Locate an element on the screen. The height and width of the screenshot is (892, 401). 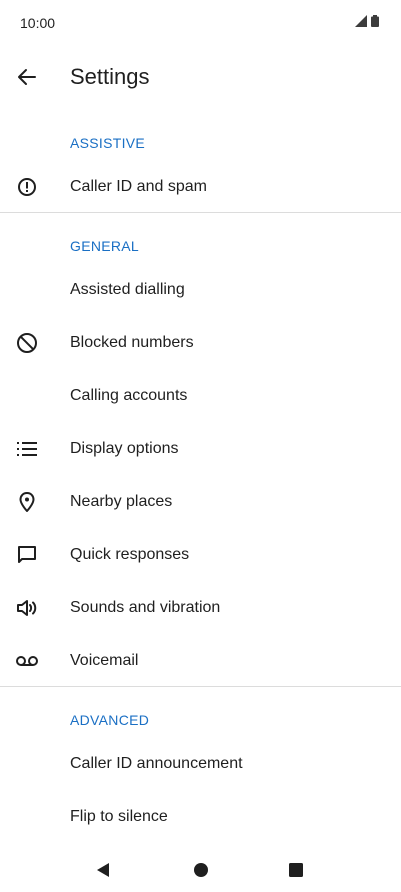
home-circle-icon is located at coordinates (201, 870).